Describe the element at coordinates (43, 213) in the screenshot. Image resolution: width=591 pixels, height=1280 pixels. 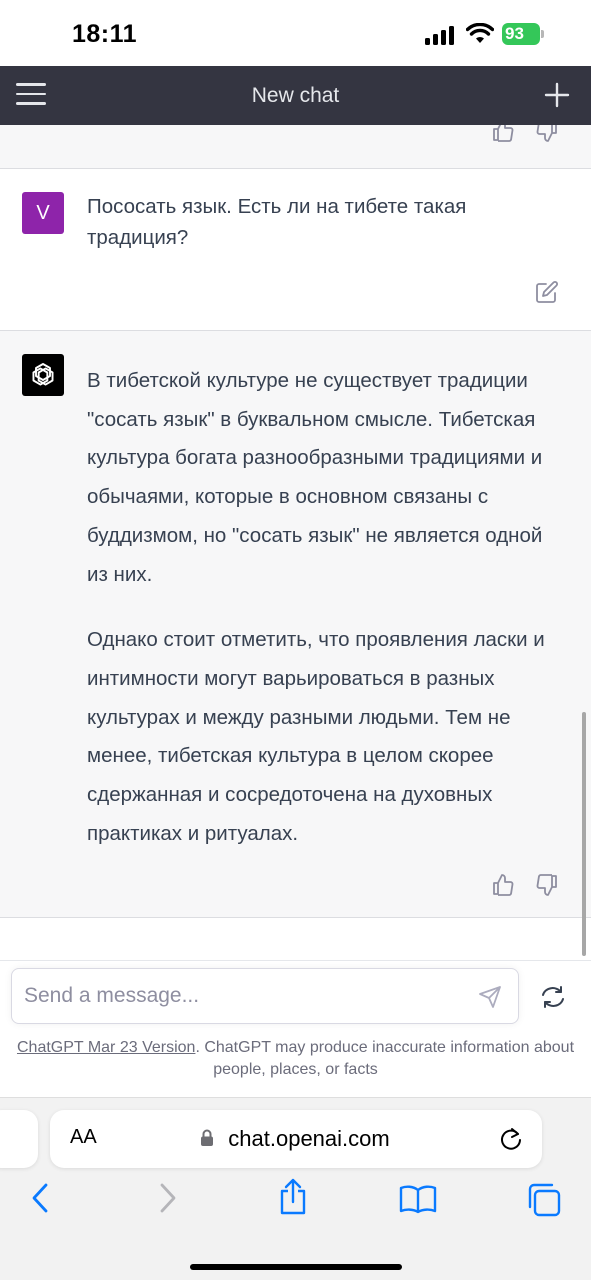
I see `avatar: V` at that location.